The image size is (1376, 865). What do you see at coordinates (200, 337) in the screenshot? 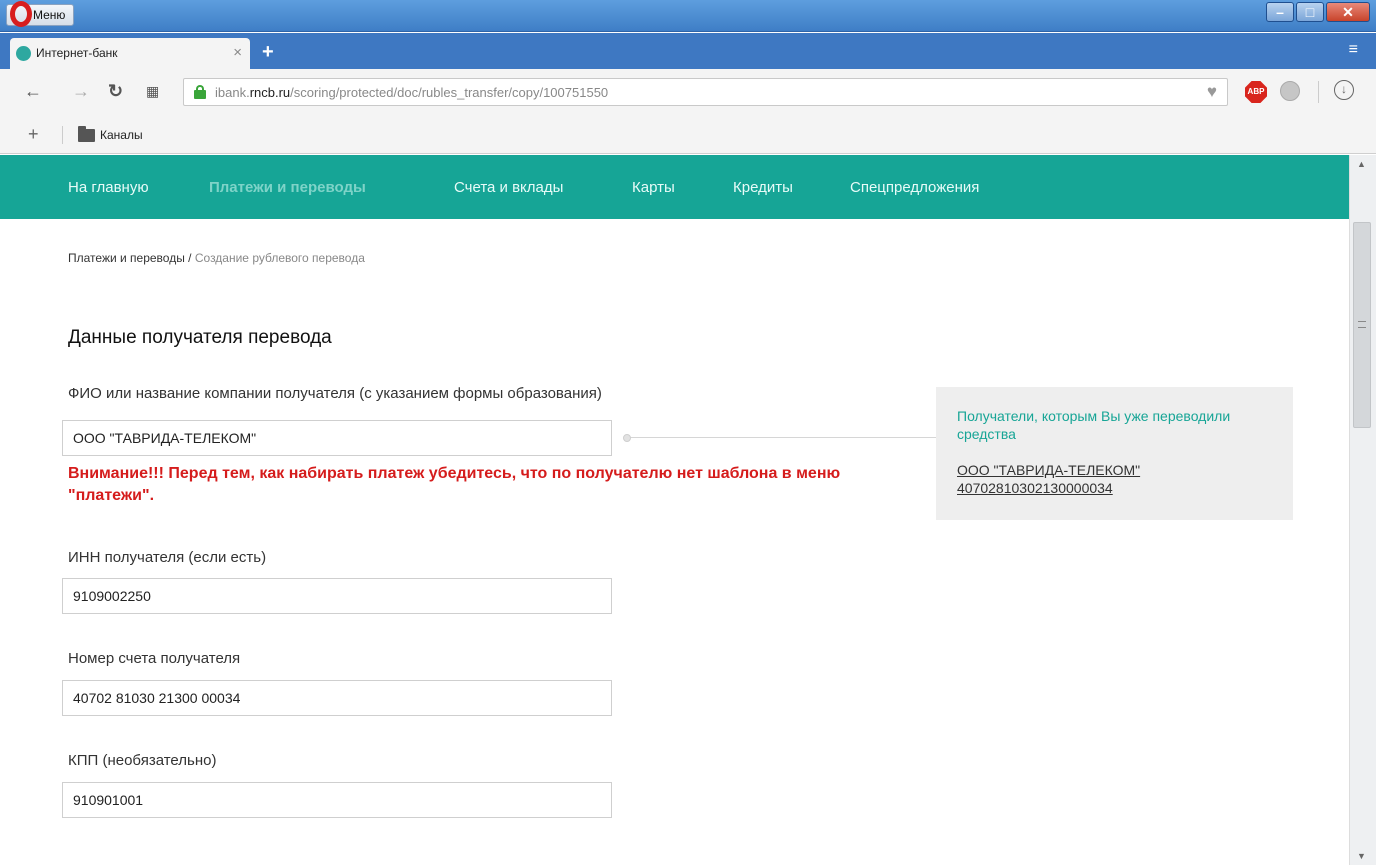
I see `recipient-section-title: Данные получателя перевода` at bounding box center [200, 337].